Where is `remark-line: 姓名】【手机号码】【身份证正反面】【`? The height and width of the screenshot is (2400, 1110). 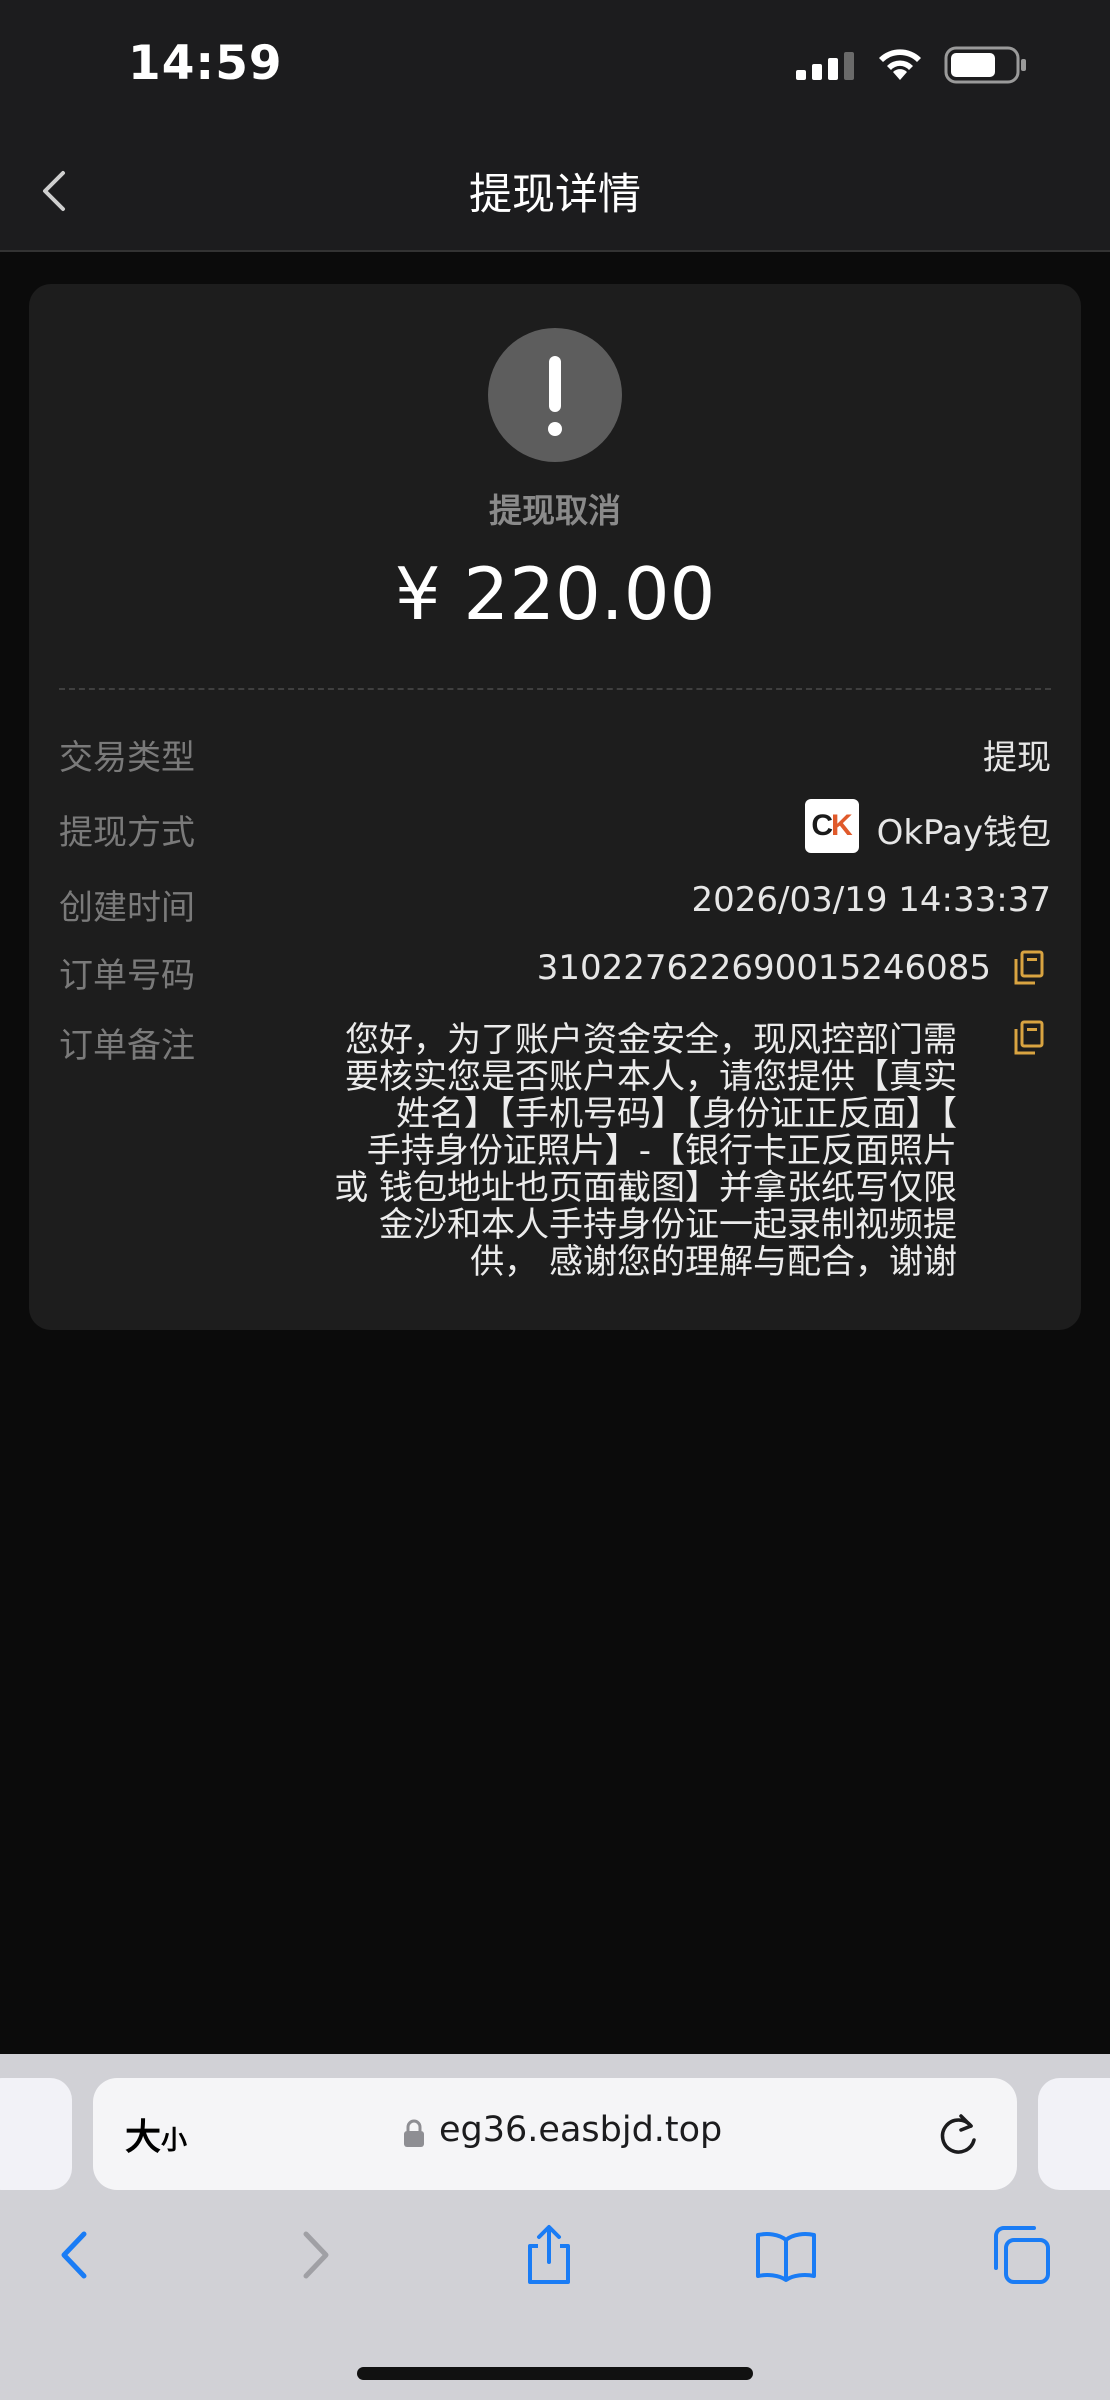
remark-line: 姓名】【手机号码】【身份证正反面】【 is located at coordinates (676, 1114).